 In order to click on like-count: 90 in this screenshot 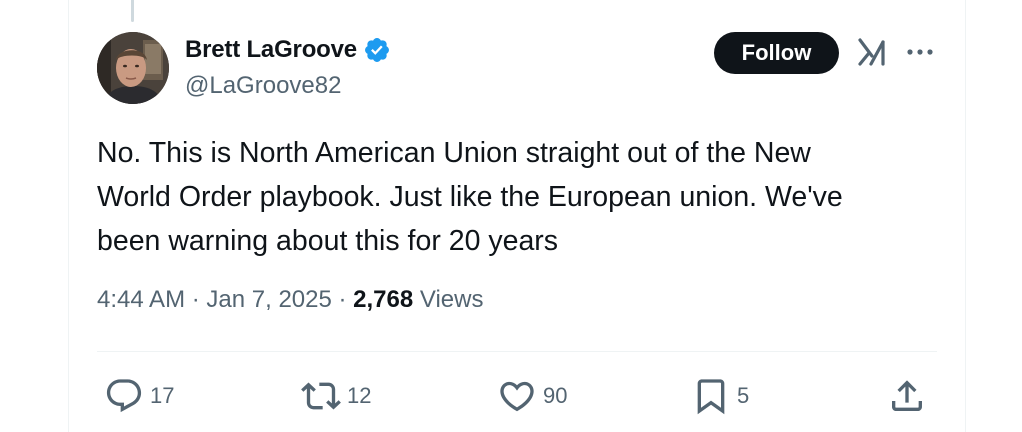, I will do `click(555, 395)`.